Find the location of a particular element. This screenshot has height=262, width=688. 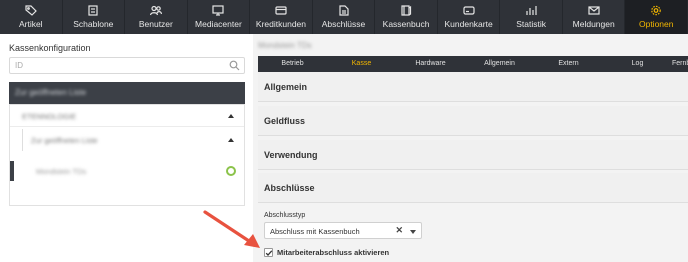

nav-meldungen: Meldungen is located at coordinates (594, 17).